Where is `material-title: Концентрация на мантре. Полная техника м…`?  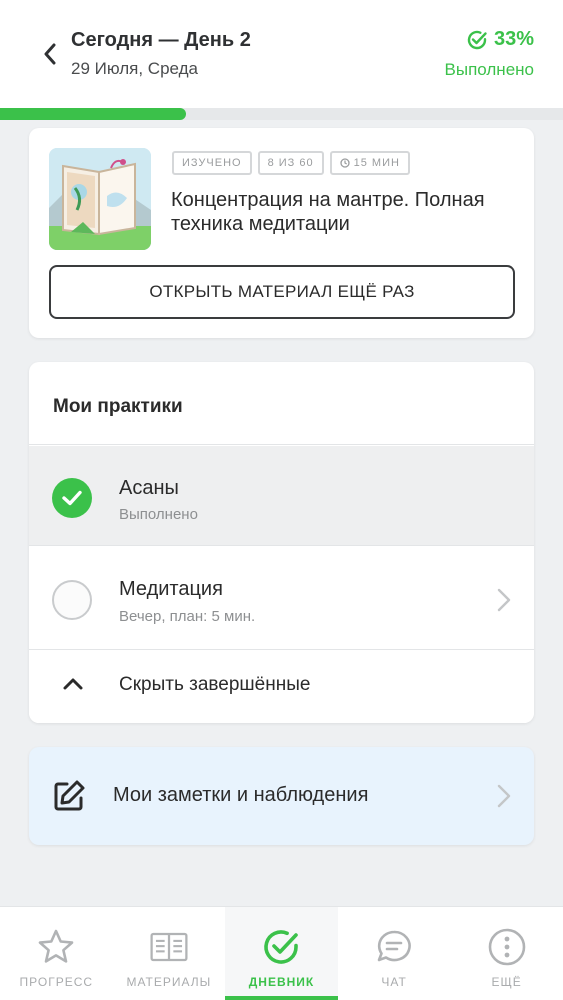 material-title: Концентрация на мантре. Полная техника м… is located at coordinates (336, 212).